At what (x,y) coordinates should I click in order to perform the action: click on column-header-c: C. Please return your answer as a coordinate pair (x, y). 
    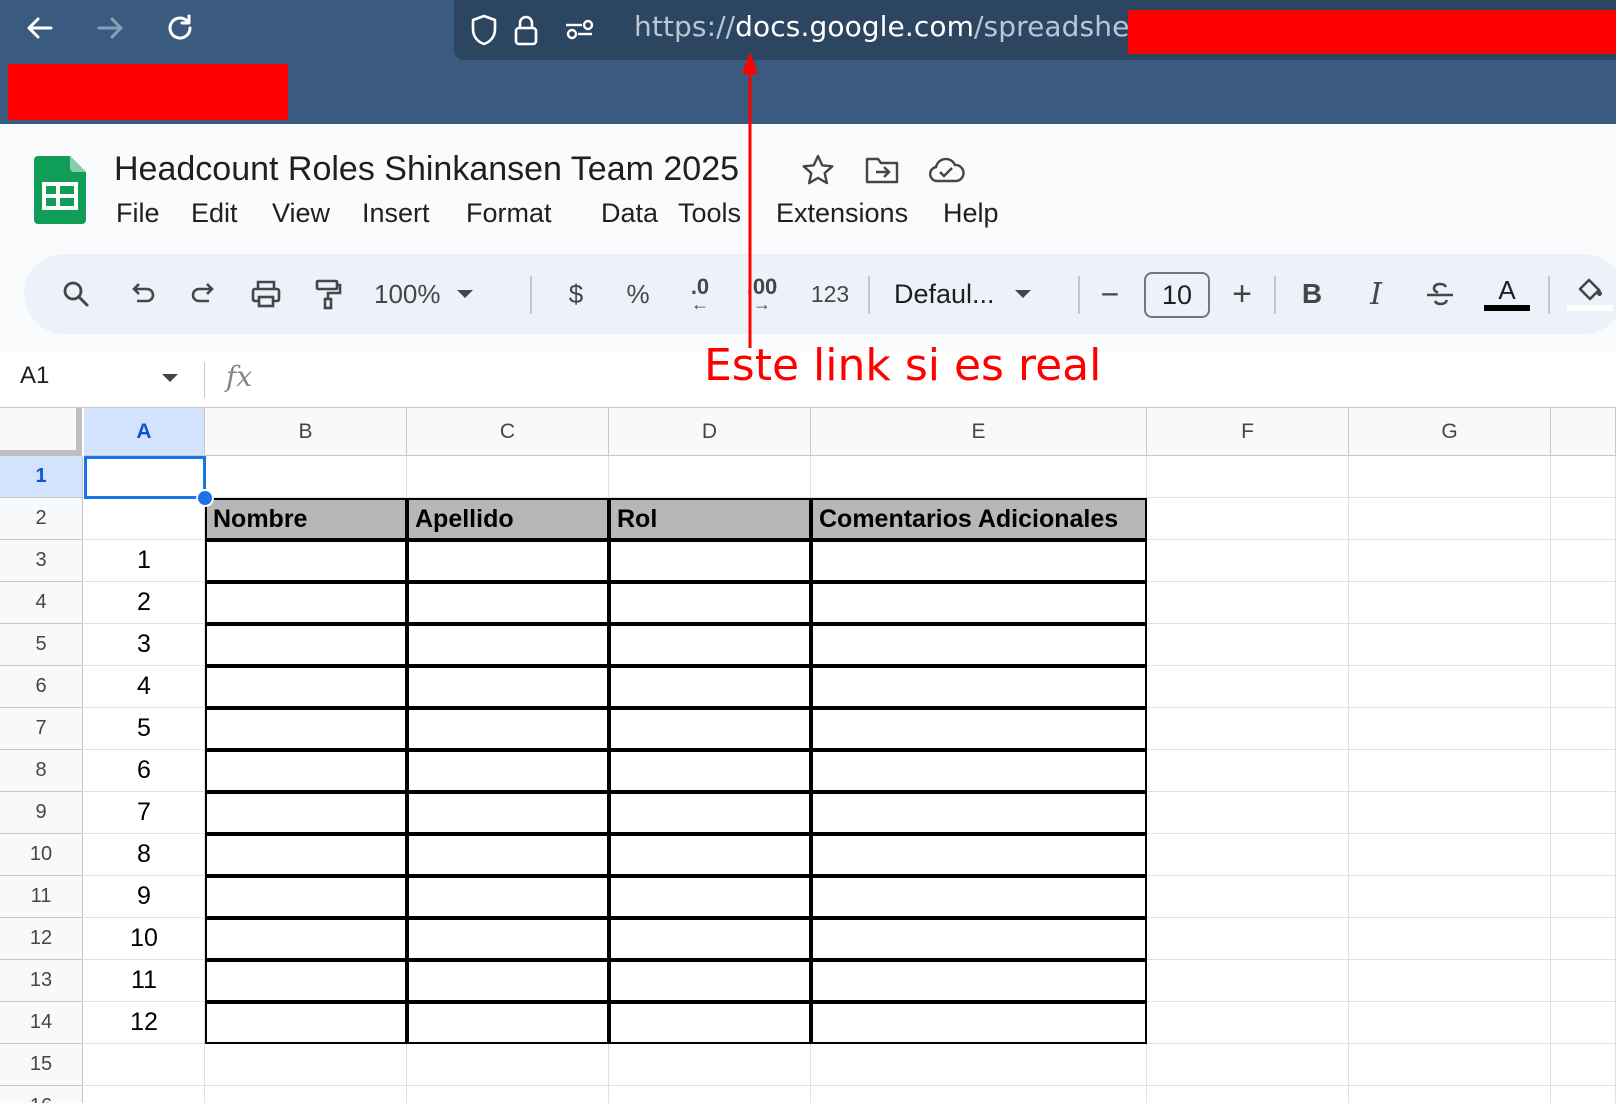
    Looking at the image, I should click on (508, 432).